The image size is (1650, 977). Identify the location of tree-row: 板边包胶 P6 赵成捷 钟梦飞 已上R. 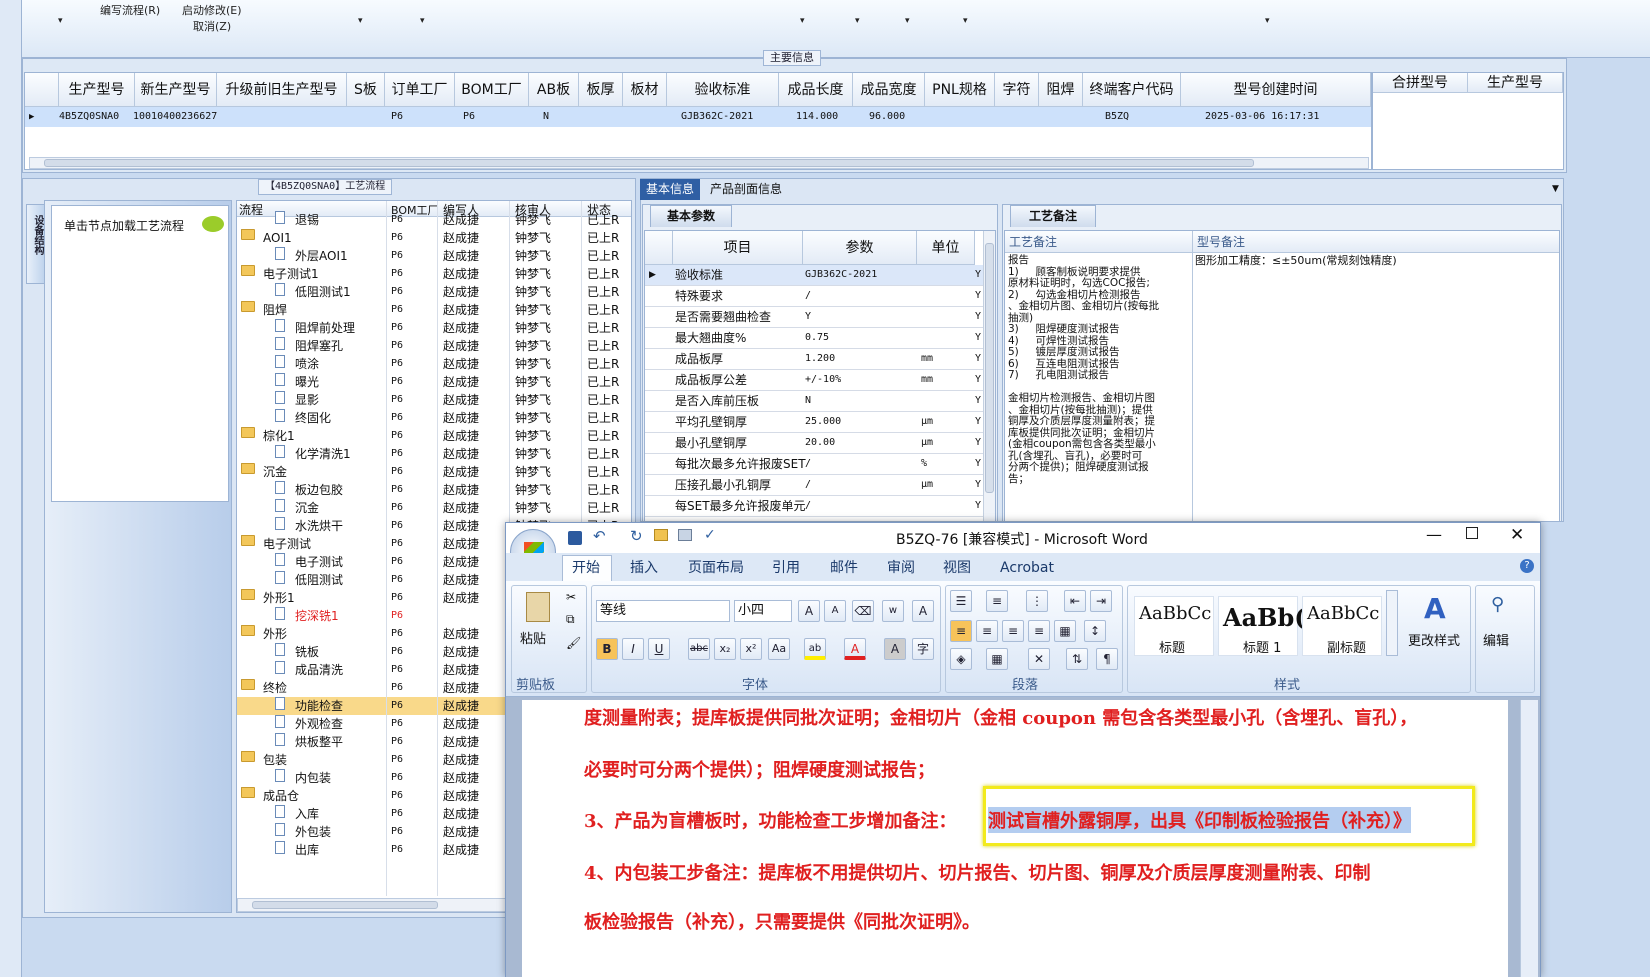
(434, 490).